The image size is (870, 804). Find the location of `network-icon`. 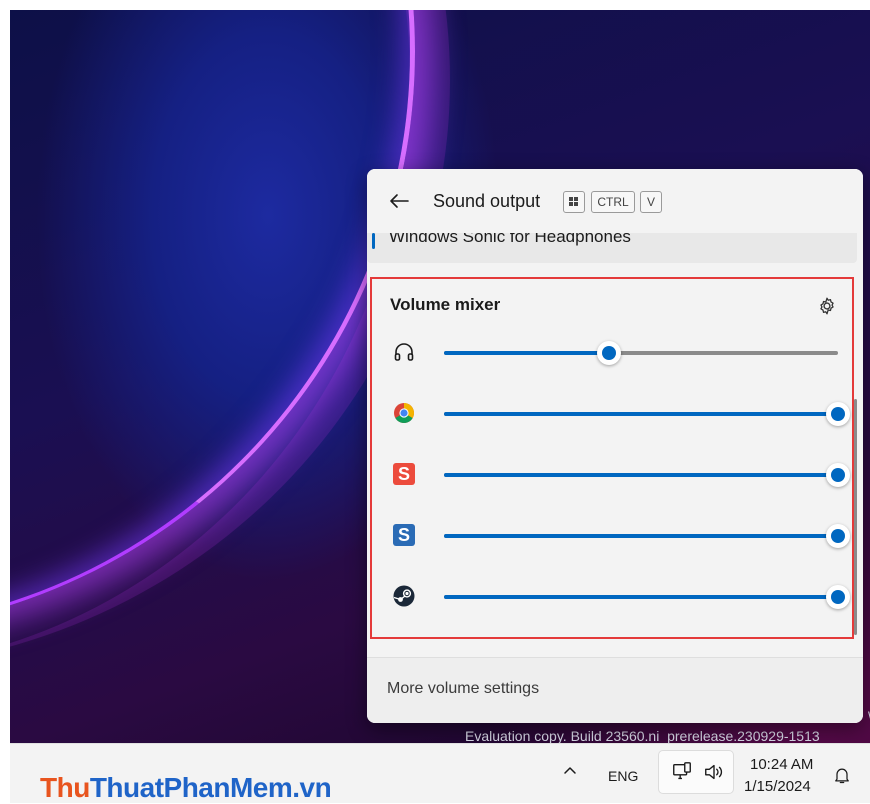

network-icon is located at coordinates (682, 771).